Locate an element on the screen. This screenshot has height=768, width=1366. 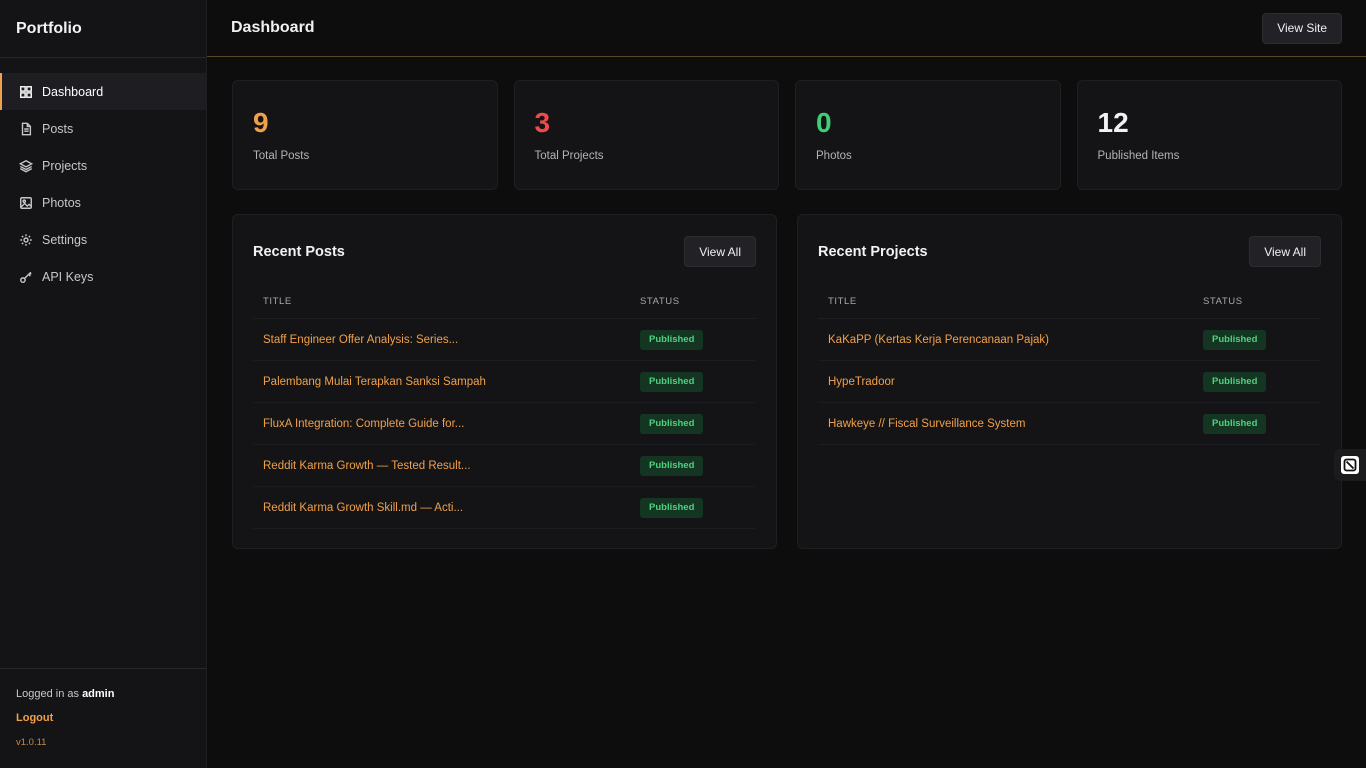
stat-value: 3 is located at coordinates (542, 122).